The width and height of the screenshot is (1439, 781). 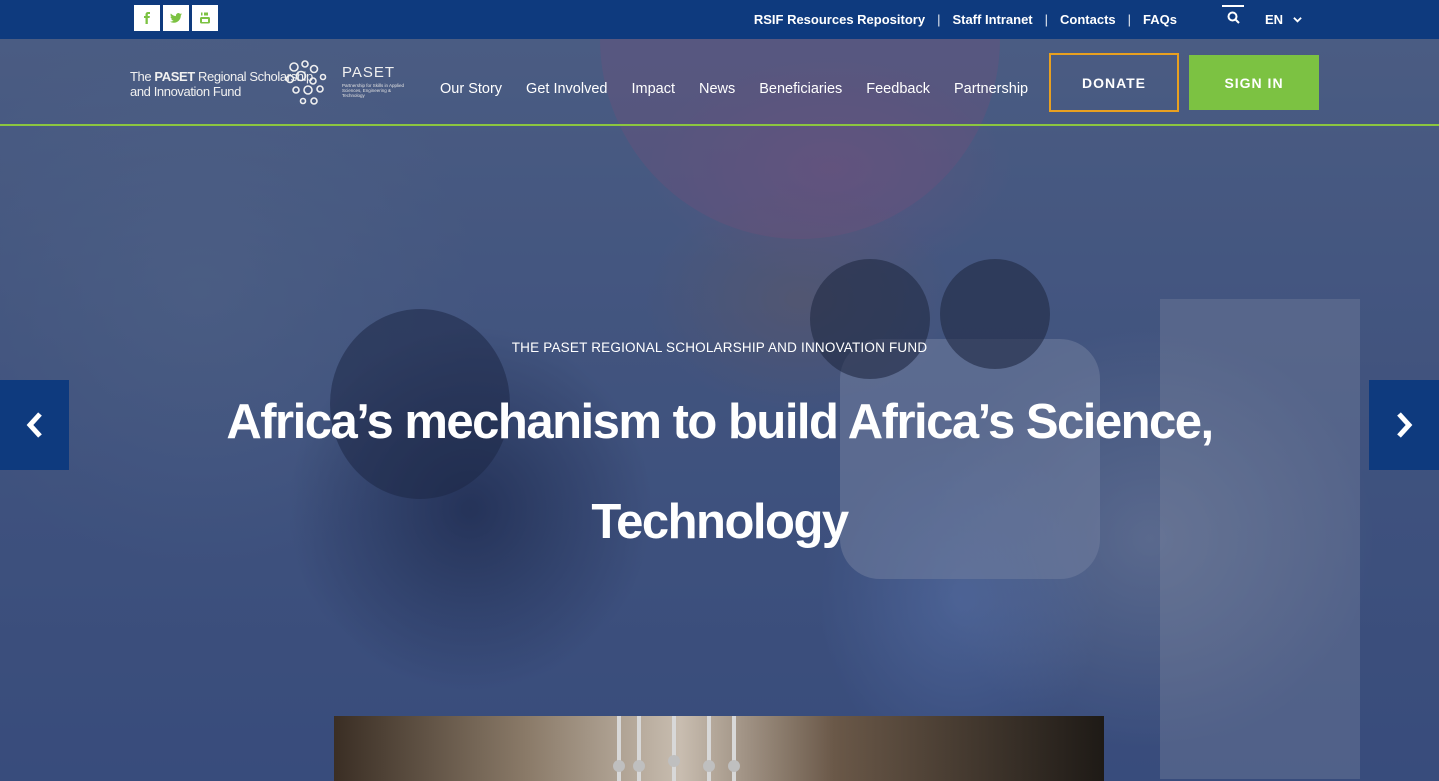 I want to click on search-button, so click(x=1233, y=19).